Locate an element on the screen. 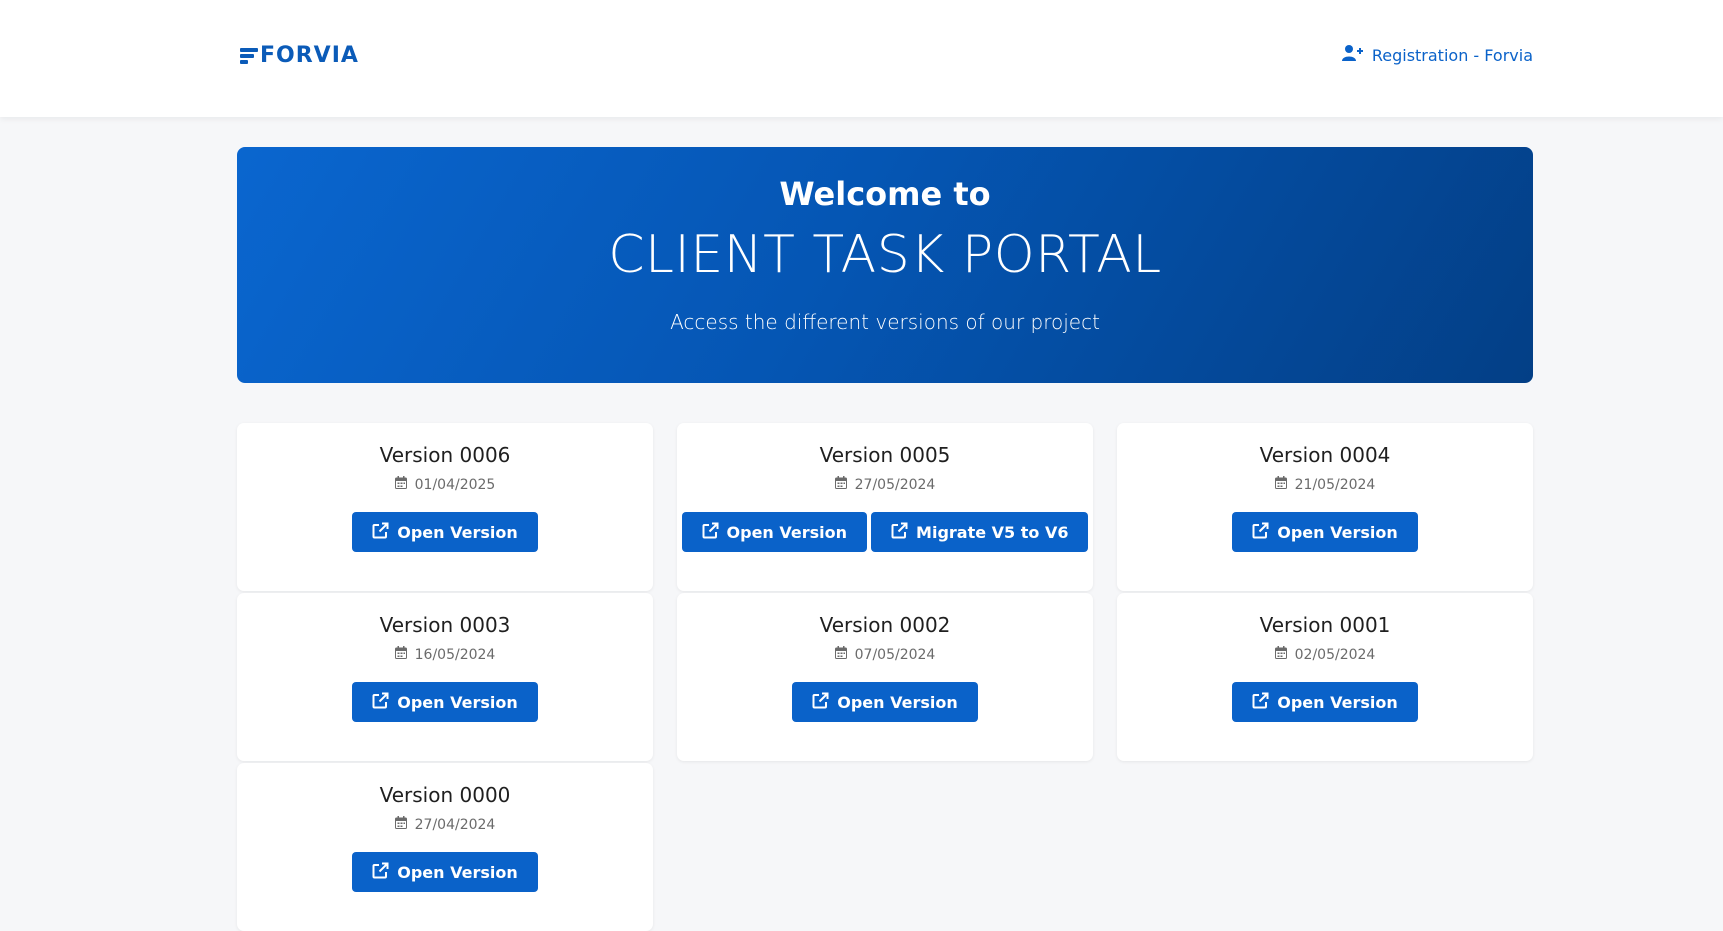  version-date-text: 07/05/2024 is located at coordinates (895, 654).